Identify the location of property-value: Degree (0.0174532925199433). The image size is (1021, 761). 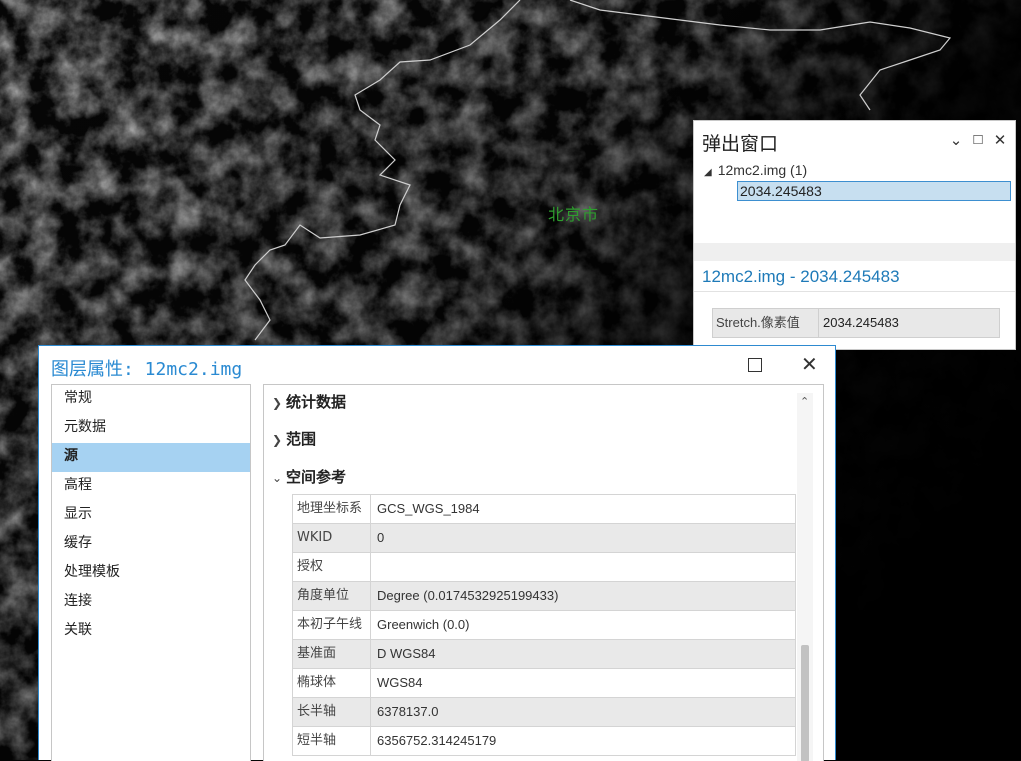
(583, 596).